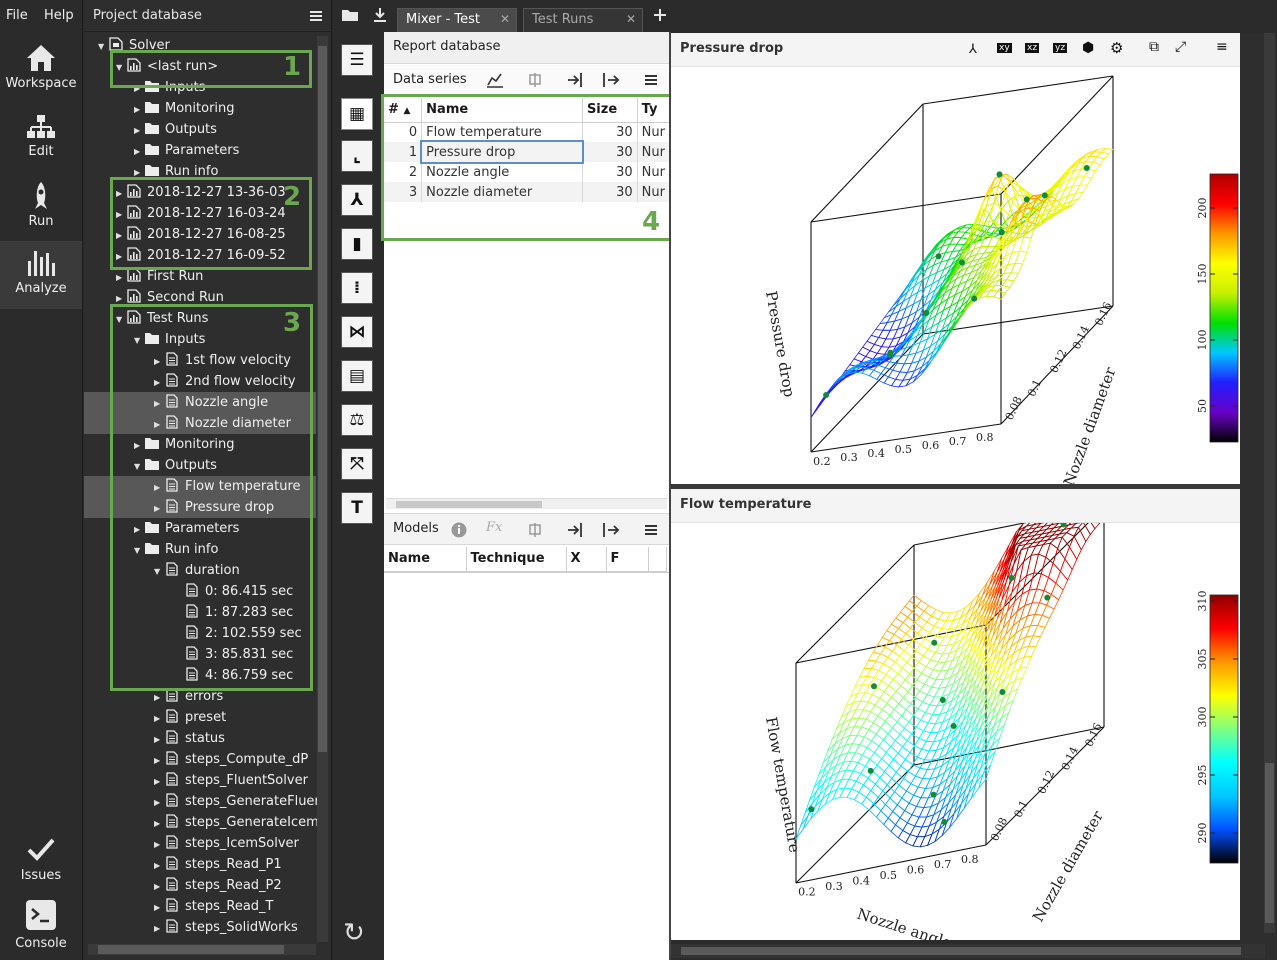 This screenshot has height=960, width=1277. I want to click on axes-icon: ⅄, so click(973, 49).